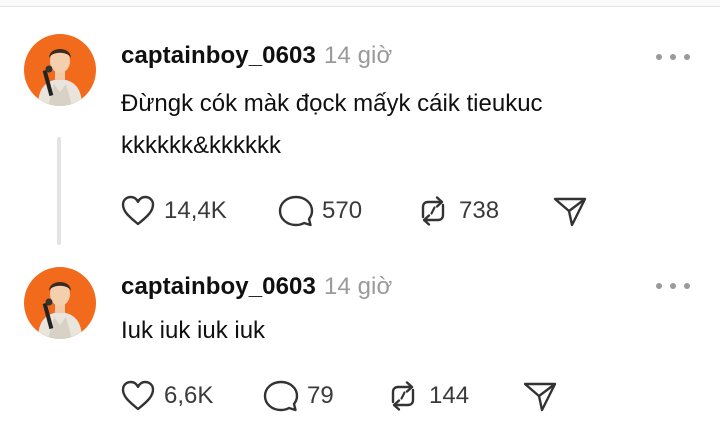 Image resolution: width=720 pixels, height=445 pixels. Describe the element at coordinates (332, 103) in the screenshot. I see `post-text-line: Đừngk cók màk đọck mấyk cáik tieukuc` at that location.